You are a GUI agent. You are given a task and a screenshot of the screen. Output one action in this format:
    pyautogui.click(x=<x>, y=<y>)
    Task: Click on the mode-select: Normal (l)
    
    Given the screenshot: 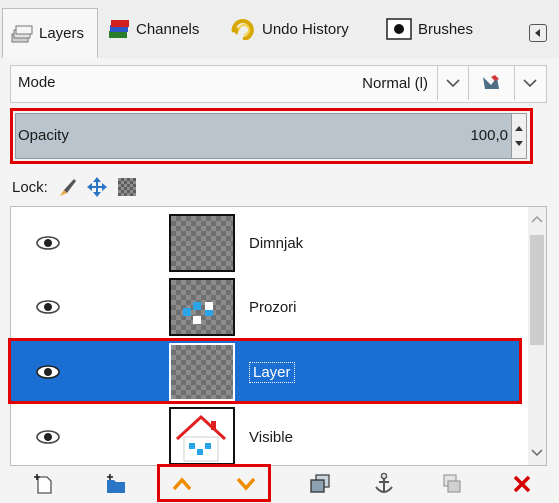 What is the action you would take?
    pyautogui.click(x=383, y=83)
    